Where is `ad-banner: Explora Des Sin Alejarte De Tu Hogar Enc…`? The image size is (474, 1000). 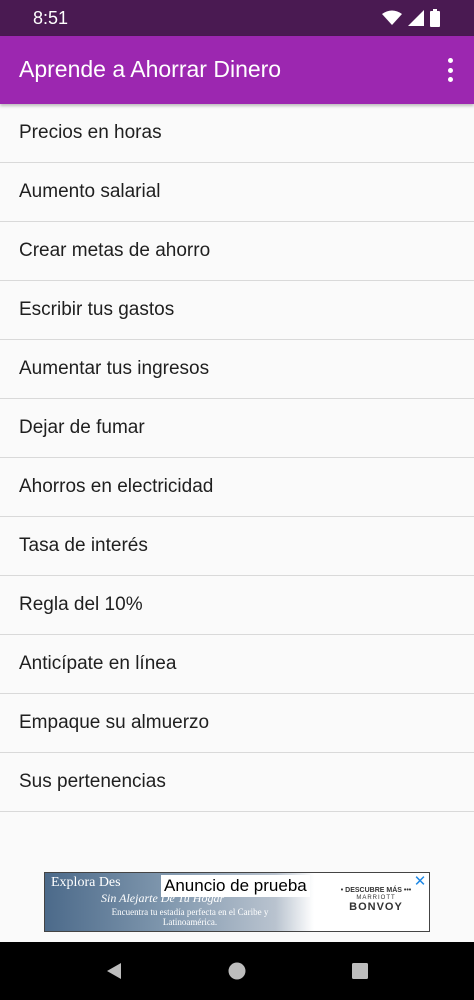
ad-banner: Explora Des Sin Alejarte De Tu Hogar Enc… is located at coordinates (237, 902).